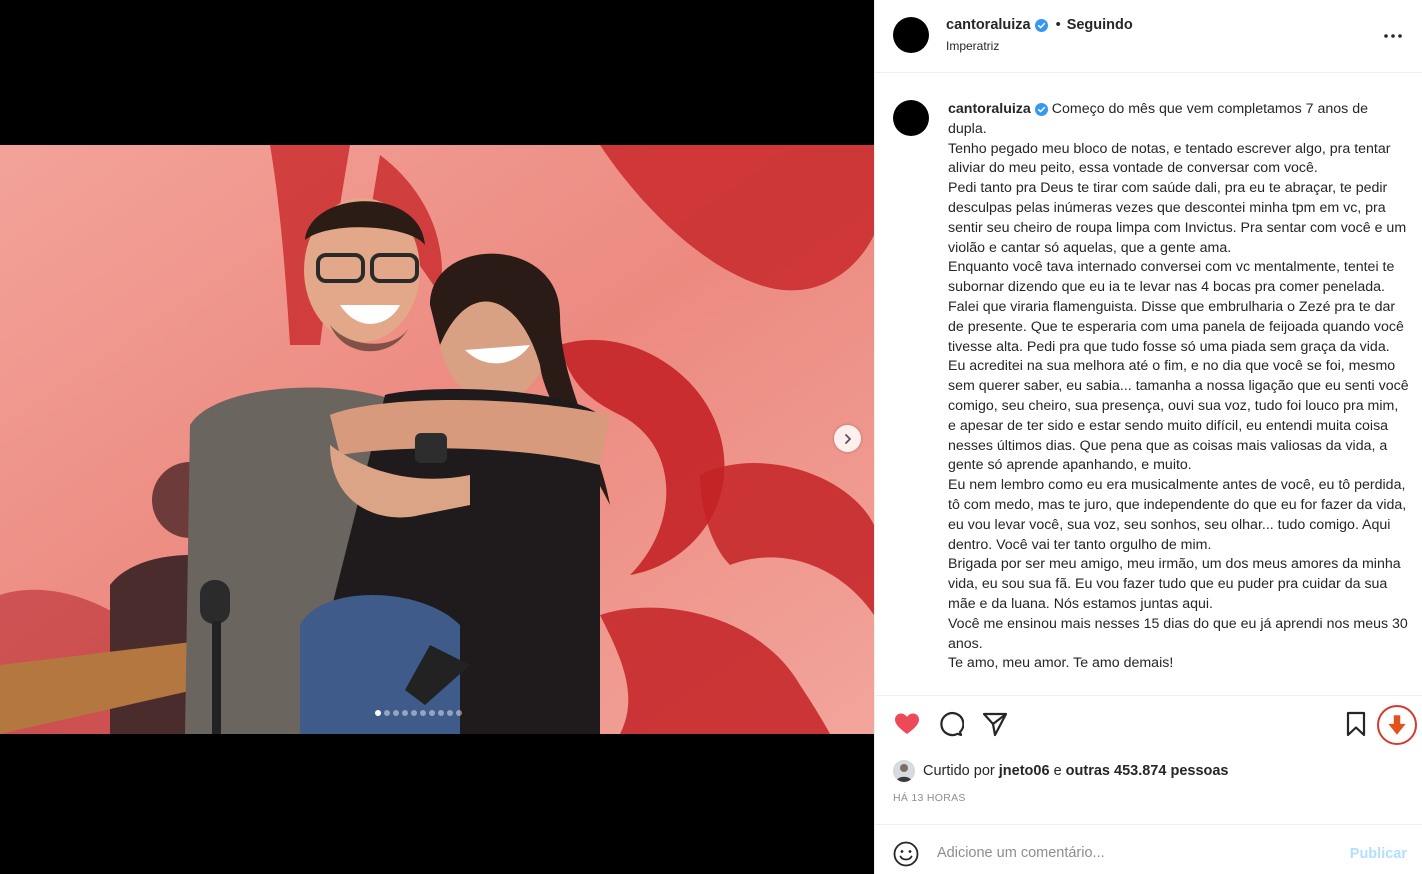 The image size is (1422, 874). Describe the element at coordinates (972, 46) in the screenshot. I see `post-location: Imperatriz` at that location.